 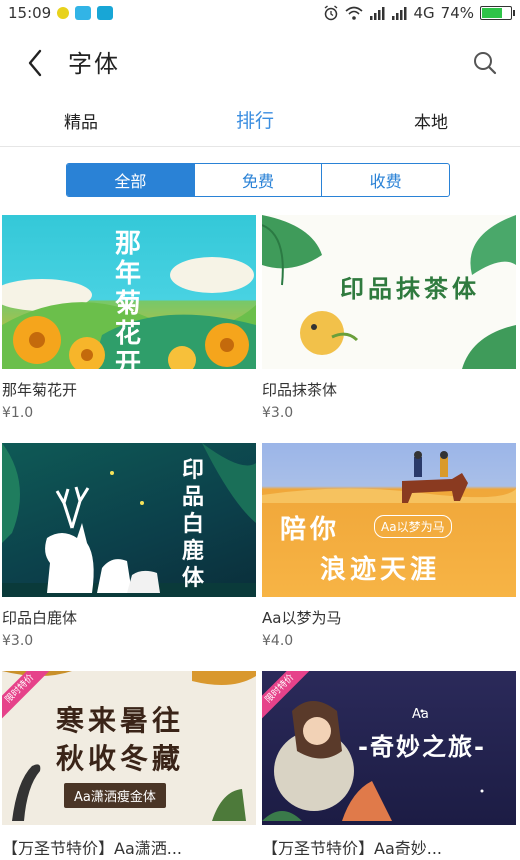 I want to click on font-cover: 印品白鹿体, so click(x=129, y=520).